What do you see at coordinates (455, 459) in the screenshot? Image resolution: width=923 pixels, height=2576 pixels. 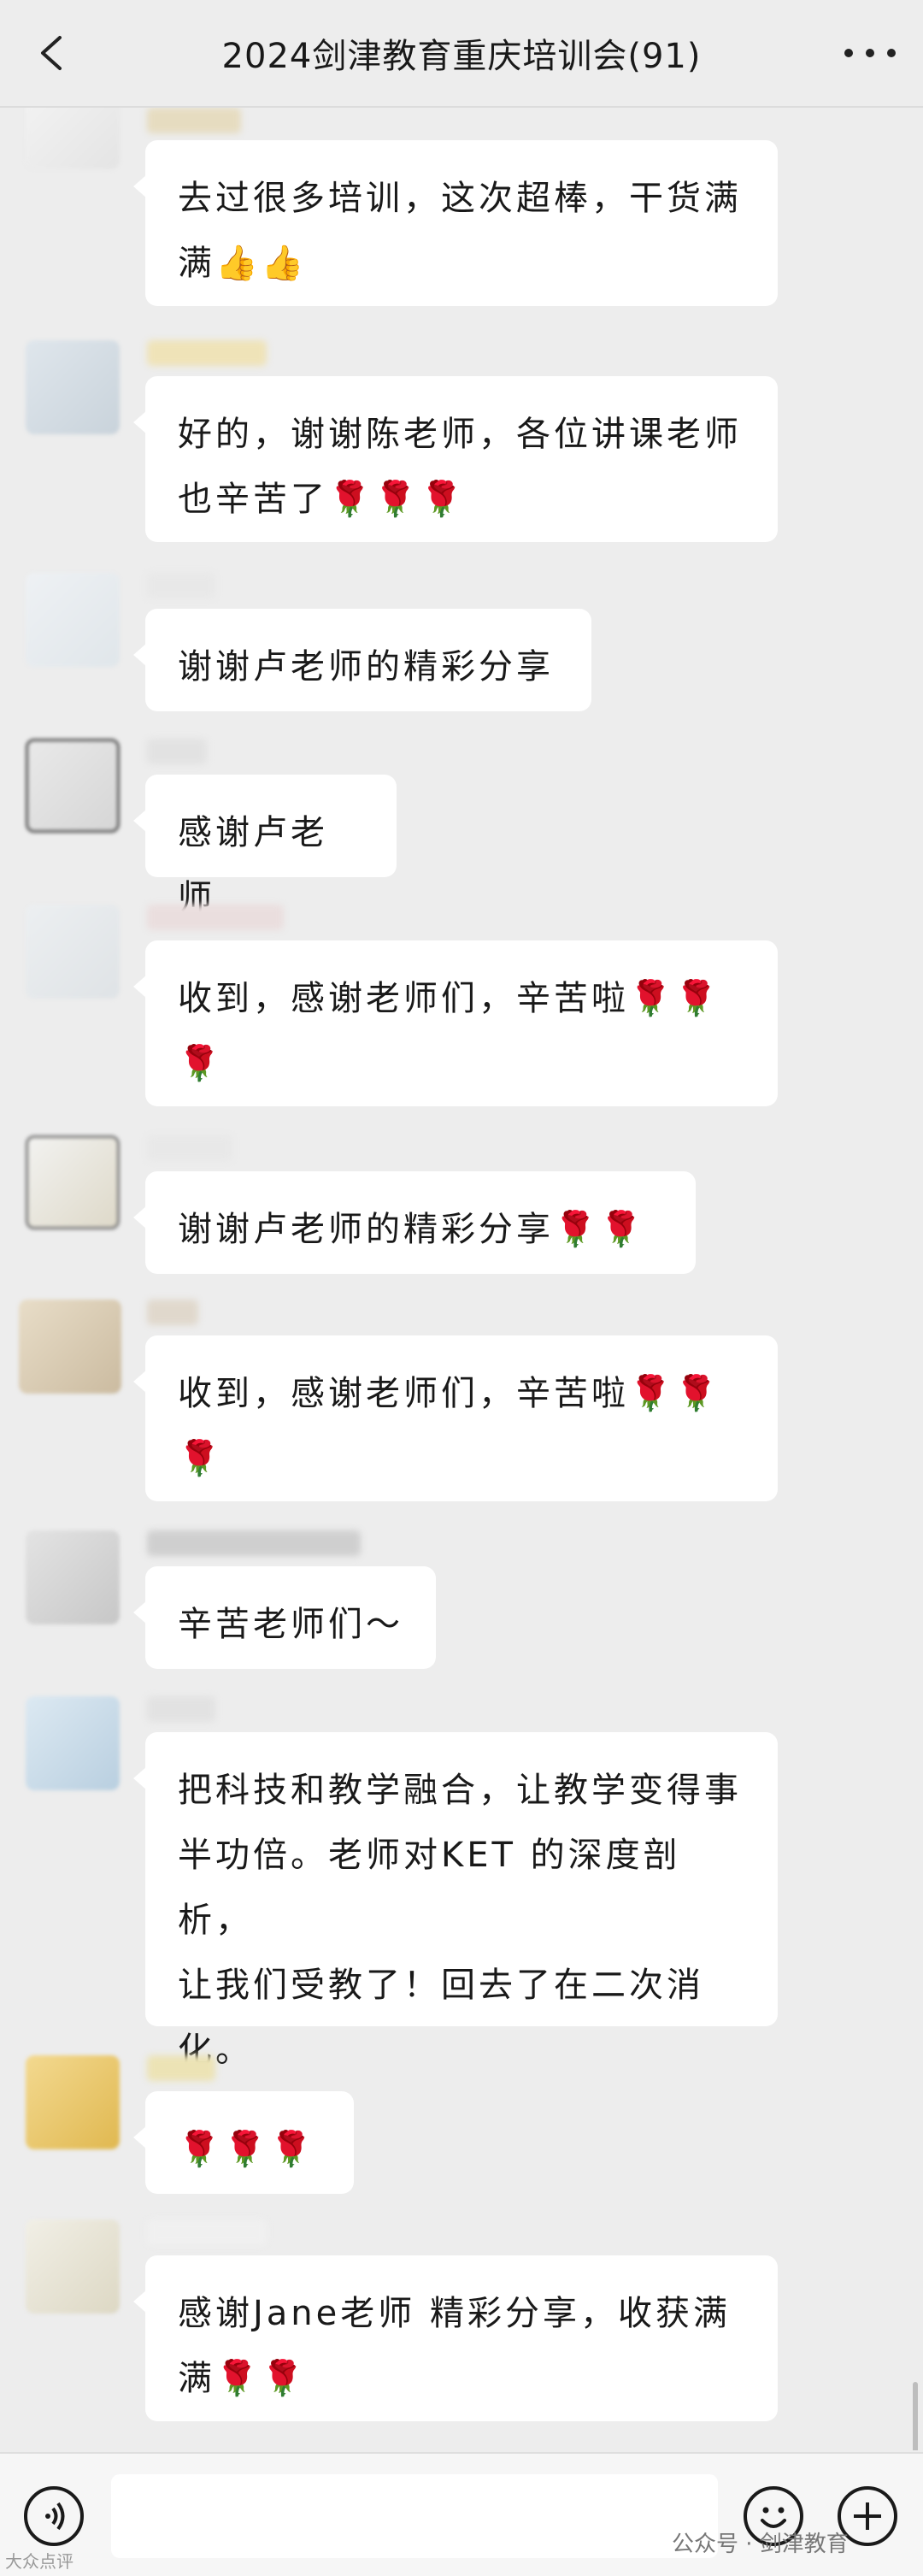 I see `message-bubble: 好的，谢谢陈老师，各位讲课老师 也辛苦了🌹🌹🌹` at bounding box center [455, 459].